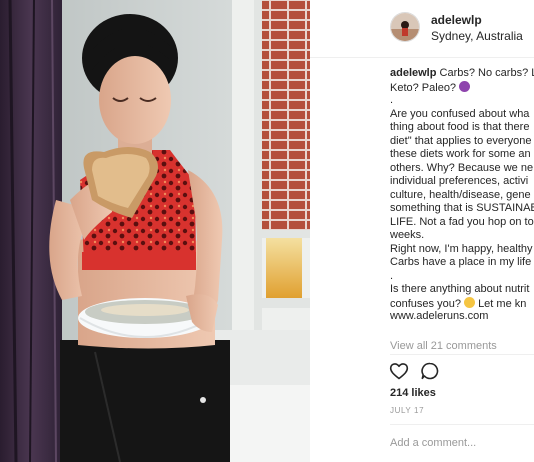  What do you see at coordinates (462, 208) in the screenshot?
I see `caption-line: something that is SUSTAINAB` at bounding box center [462, 208].